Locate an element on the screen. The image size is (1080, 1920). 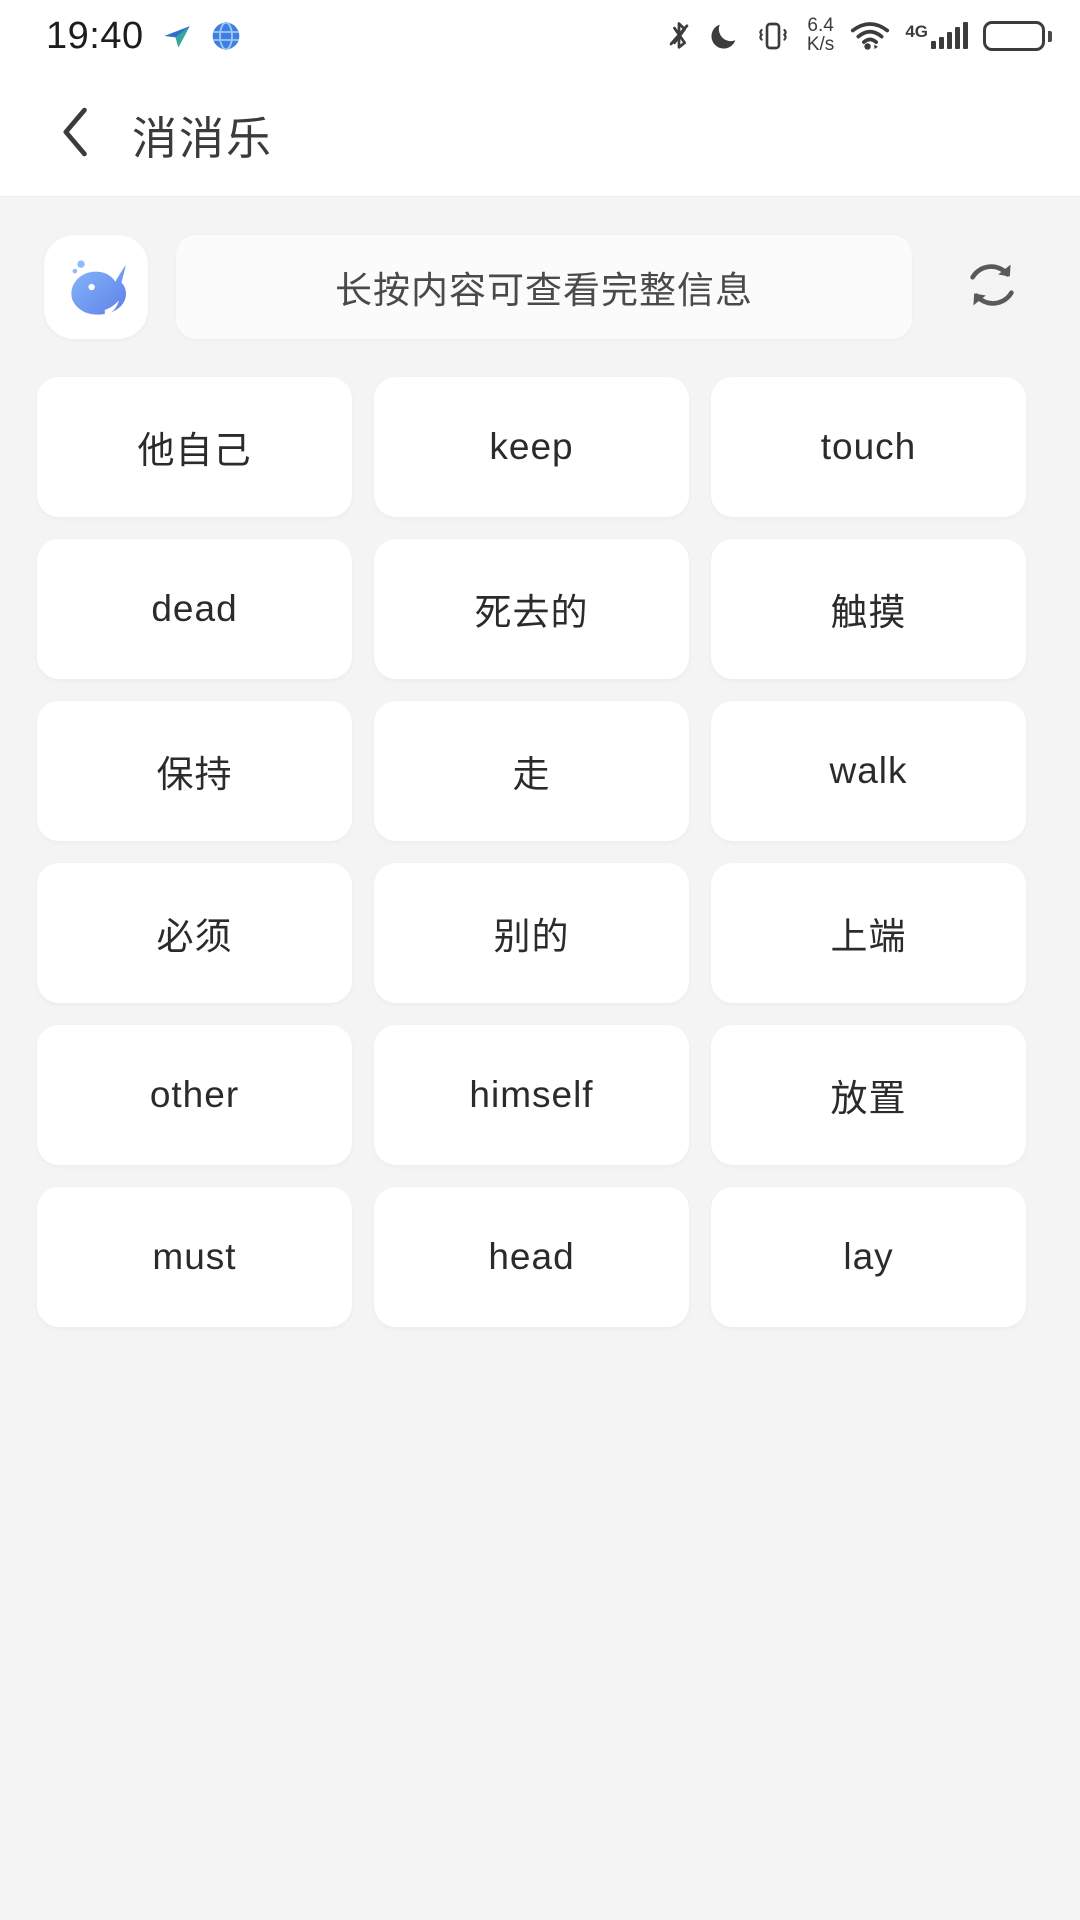
word-card: 别的 is located at coordinates (531, 933).